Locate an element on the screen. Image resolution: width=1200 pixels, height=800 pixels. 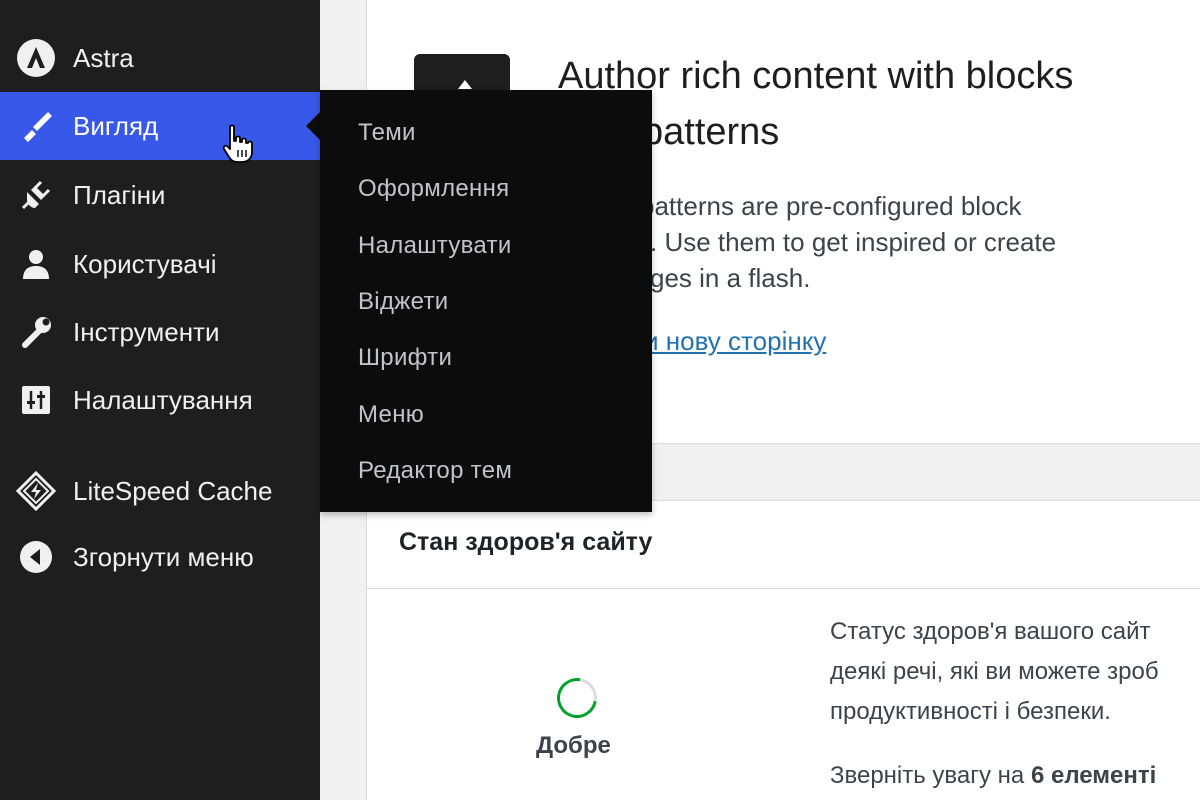
submenu-item-menus: Меню is located at coordinates (391, 415).